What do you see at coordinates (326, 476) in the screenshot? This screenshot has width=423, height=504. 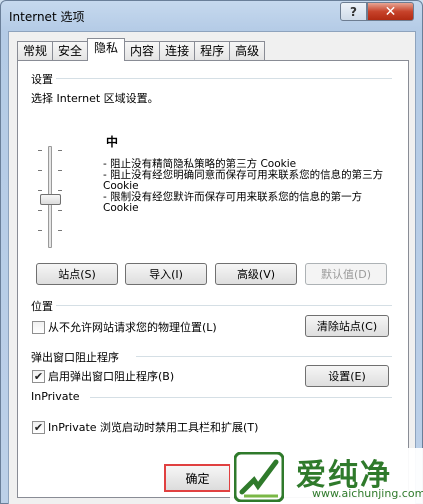 I see `watermark: 爱纯净 www.aichunjing.com` at bounding box center [326, 476].